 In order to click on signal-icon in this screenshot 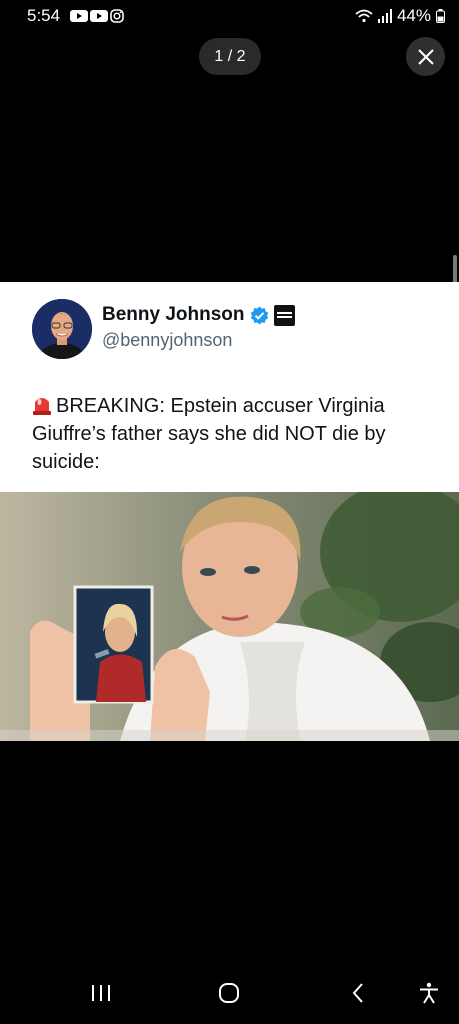, I will do `click(384, 16)`.